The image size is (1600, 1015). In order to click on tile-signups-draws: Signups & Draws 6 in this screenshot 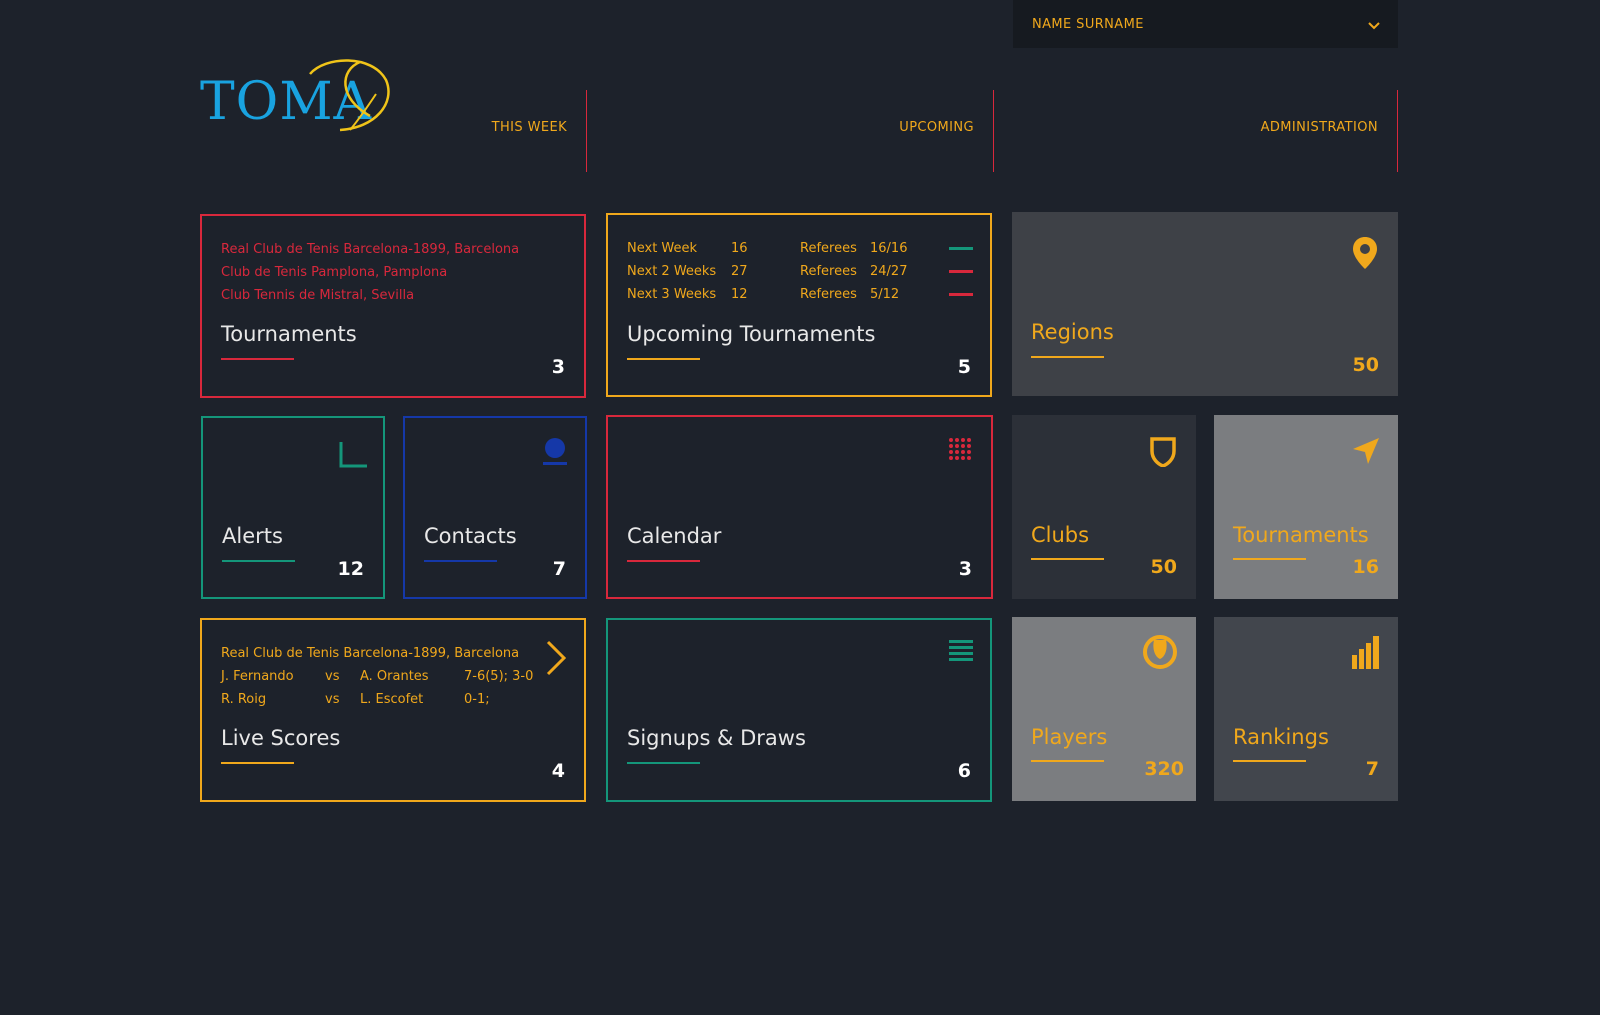, I will do `click(799, 710)`.